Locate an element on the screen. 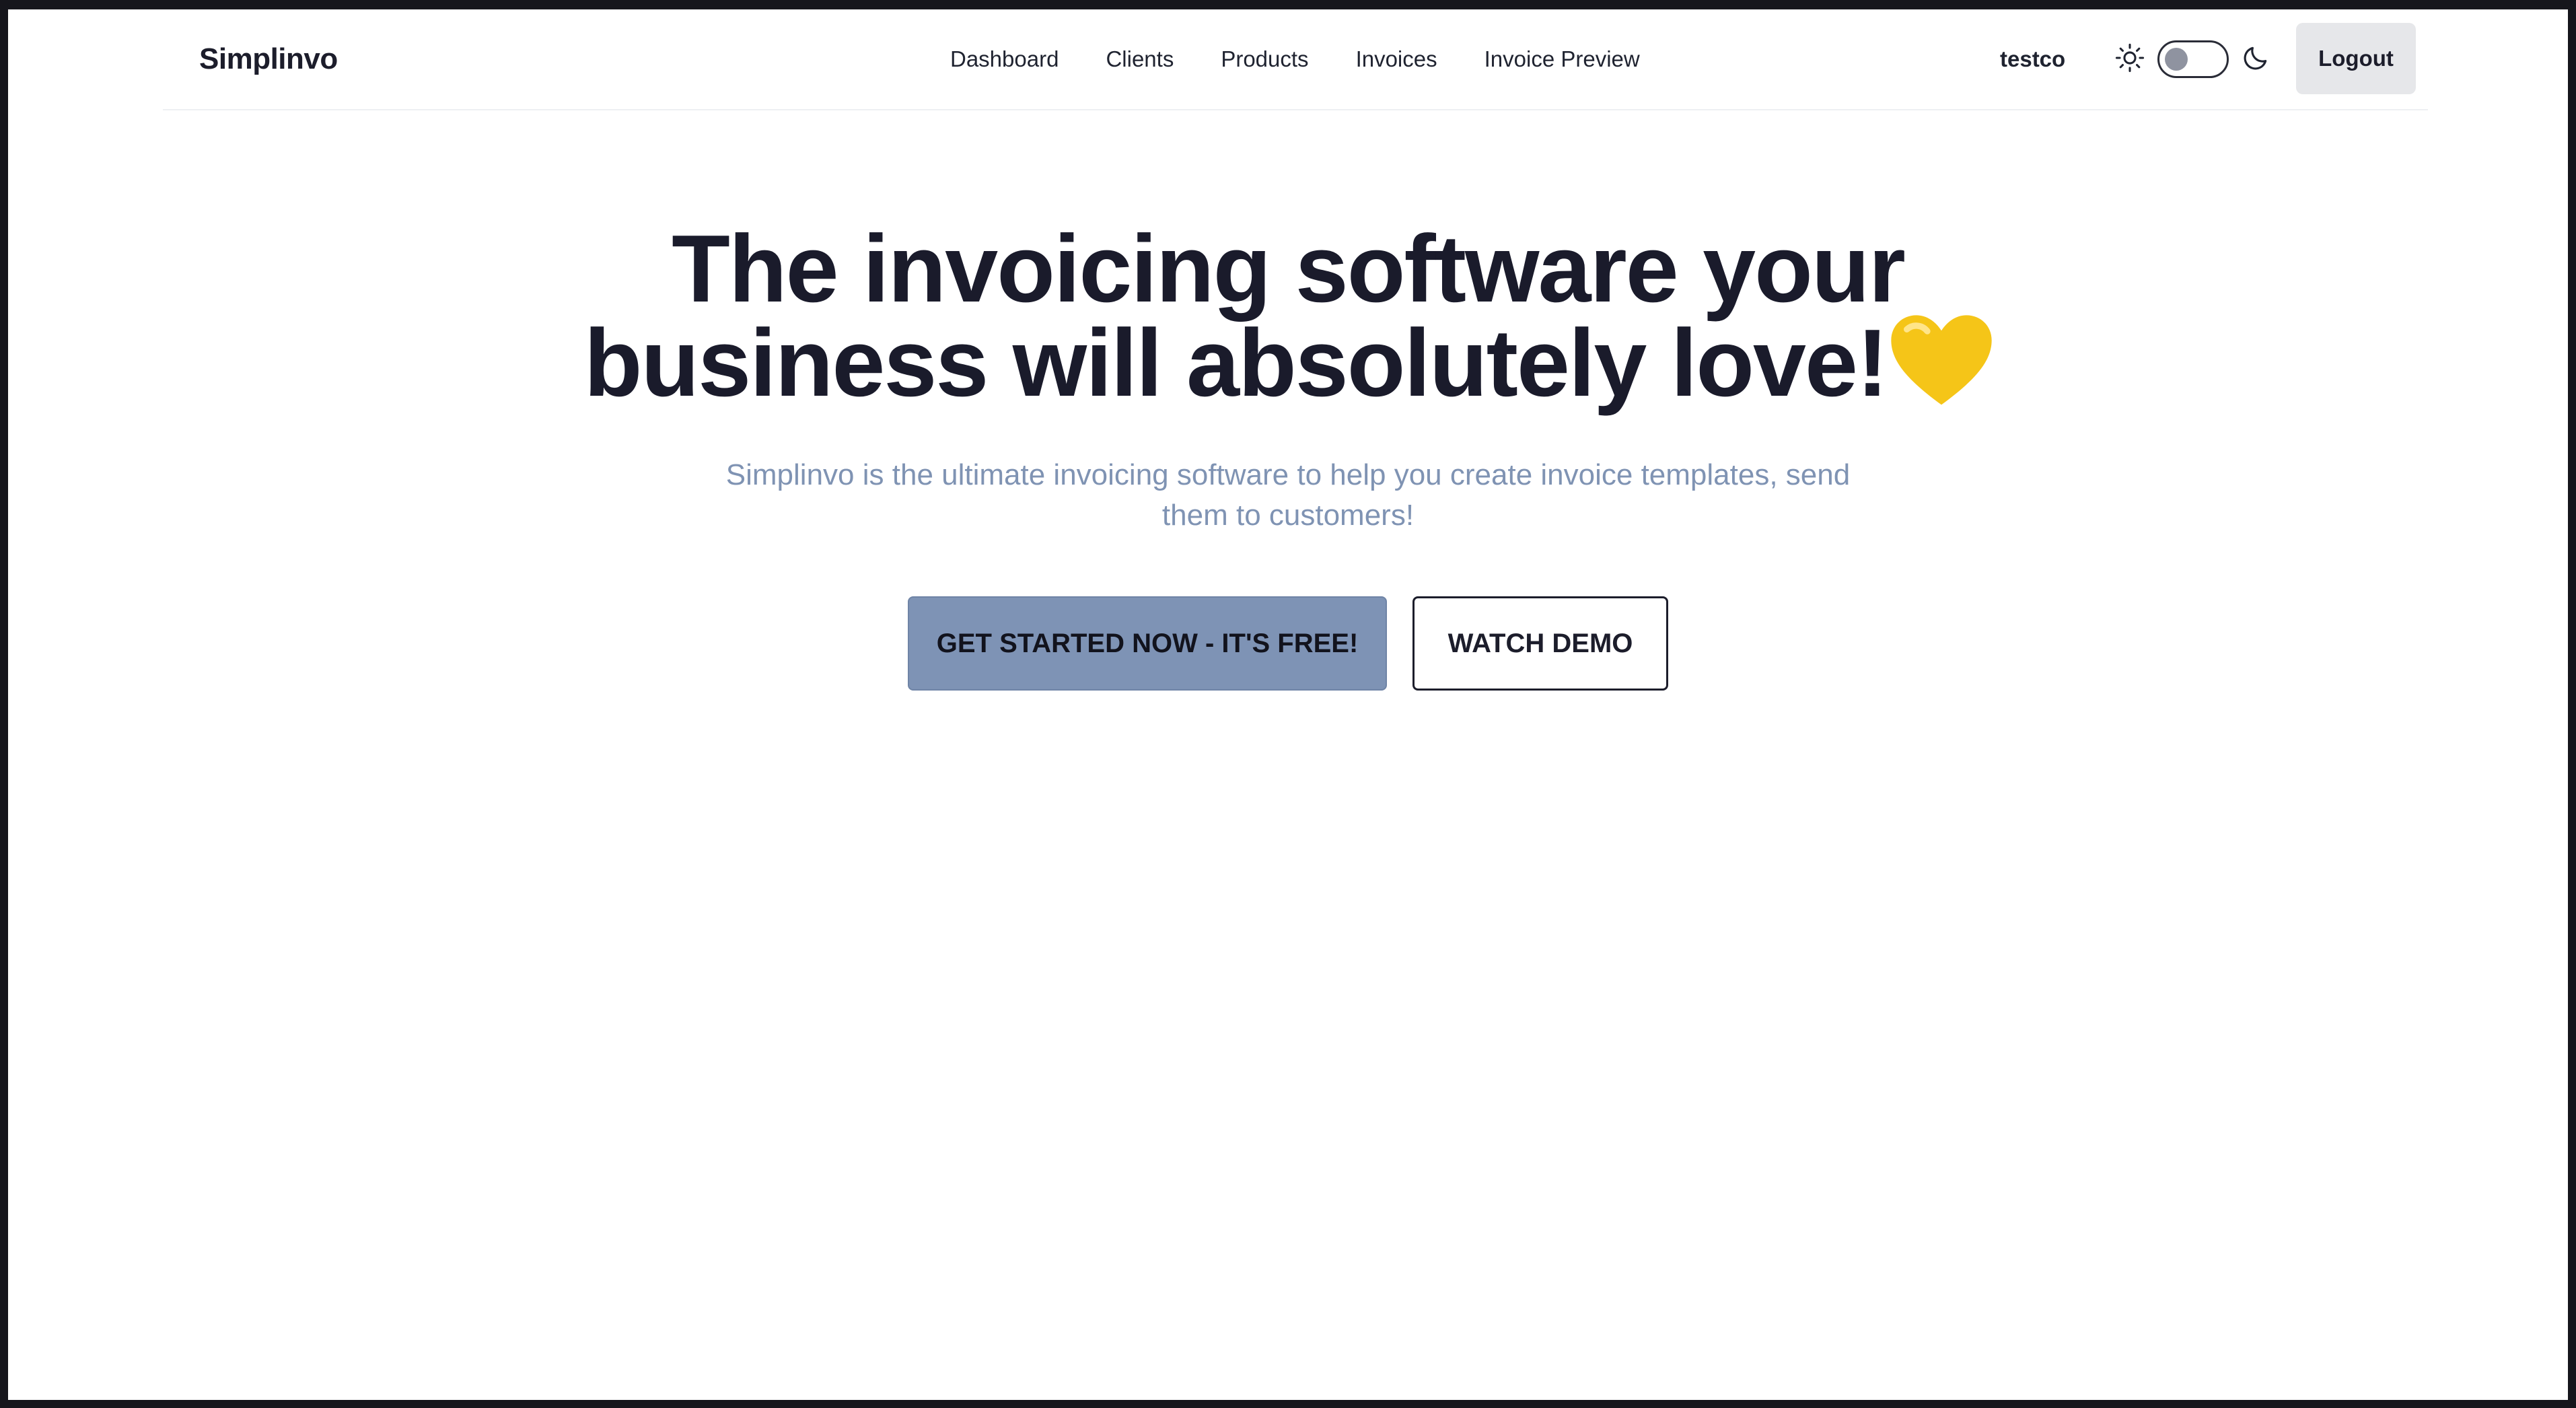 The height and width of the screenshot is (1408, 2576). cta-row: GET STARTED NOW - IT'S FREE! WATCH DEMO is located at coordinates (1288, 643).